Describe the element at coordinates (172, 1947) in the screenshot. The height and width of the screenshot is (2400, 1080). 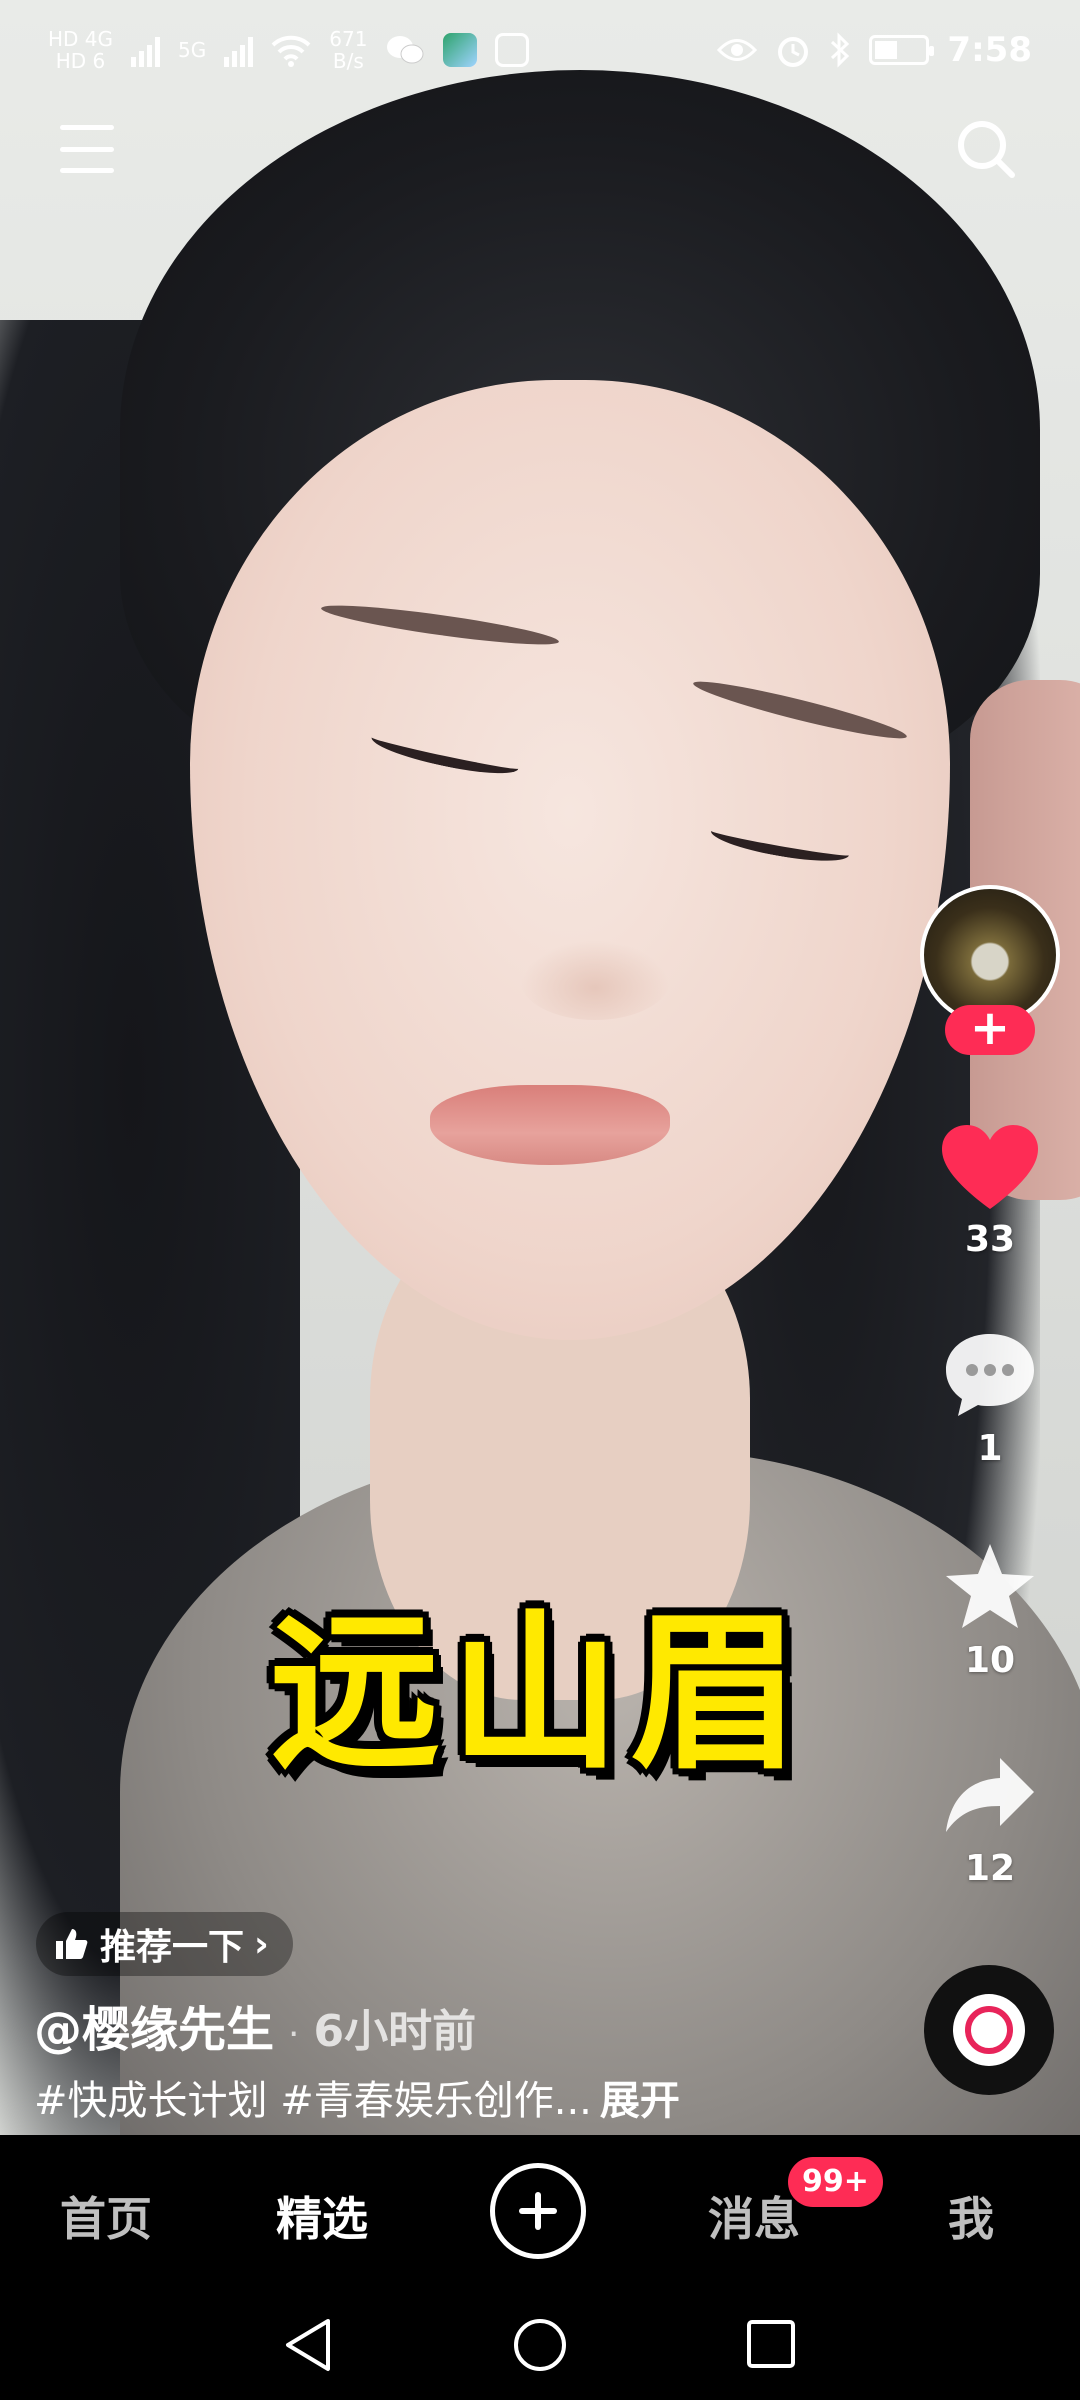
I see `recommend-label: 推荐一下` at that location.